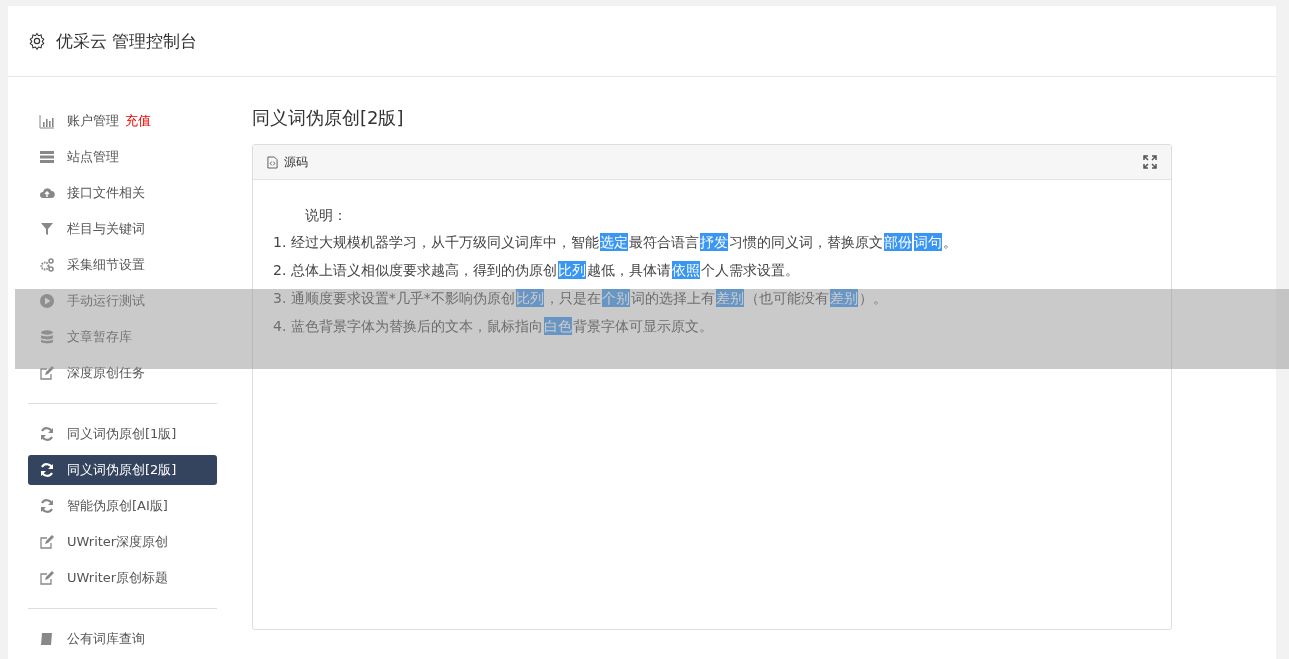 Image resolution: width=1289 pixels, height=659 pixels. What do you see at coordinates (122, 470) in the screenshot?
I see `sidebar-item: 同义词伪原创[2版]` at bounding box center [122, 470].